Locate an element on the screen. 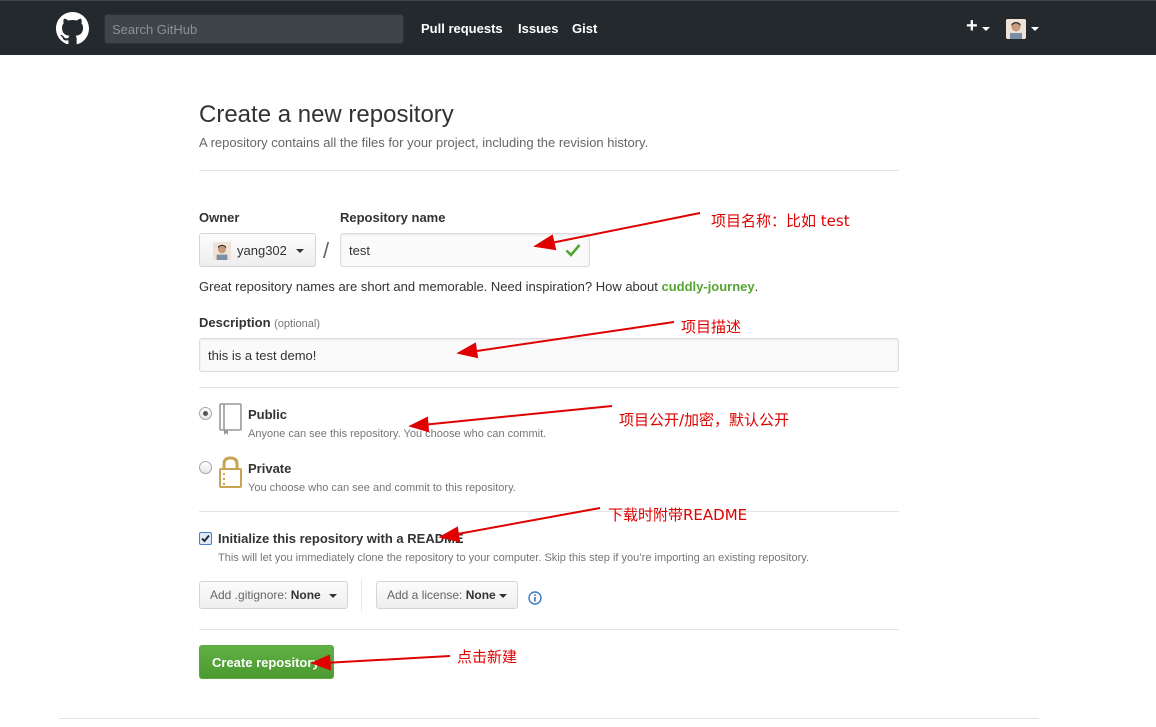 This screenshot has width=1156, height=727. repo-name-input is located at coordinates (465, 250).